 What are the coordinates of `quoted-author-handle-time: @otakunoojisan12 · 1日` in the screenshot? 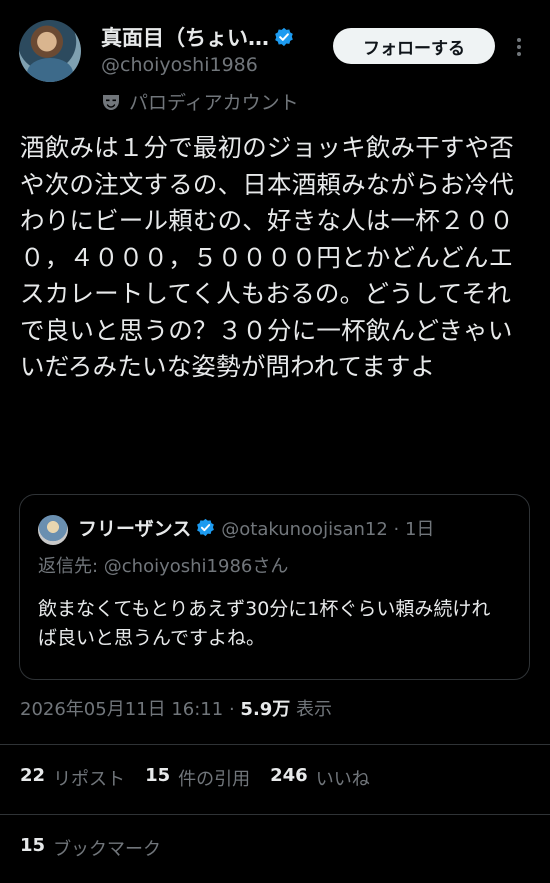 It's located at (328, 529).